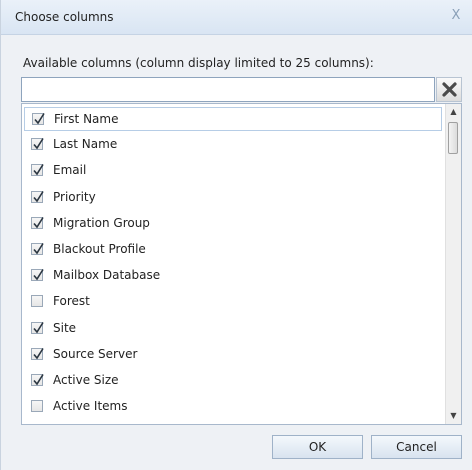 This screenshot has width=472, height=470. I want to click on column-label: Priority, so click(74, 196).